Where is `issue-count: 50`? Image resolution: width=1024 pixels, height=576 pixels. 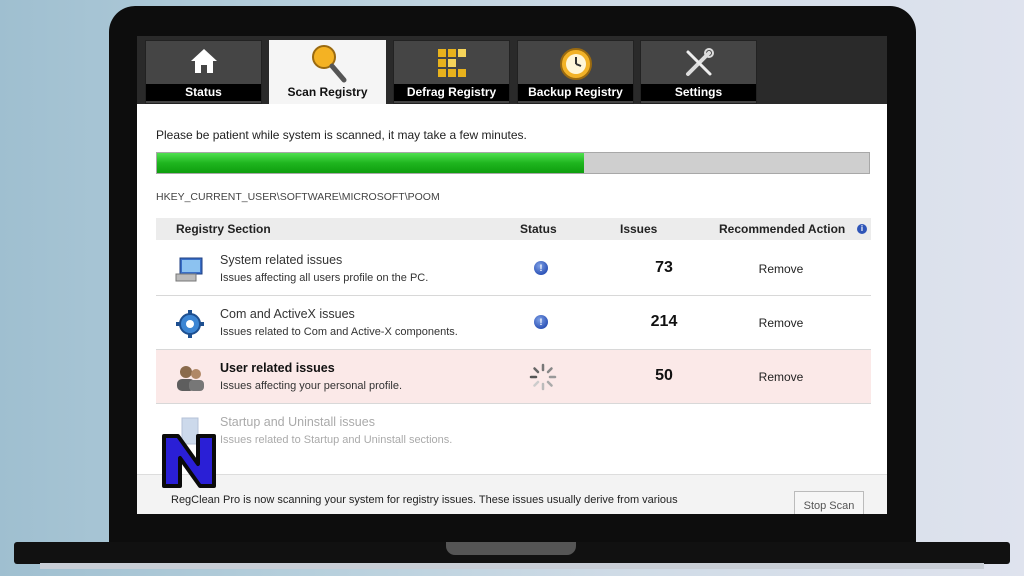 issue-count: 50 is located at coordinates (664, 375).